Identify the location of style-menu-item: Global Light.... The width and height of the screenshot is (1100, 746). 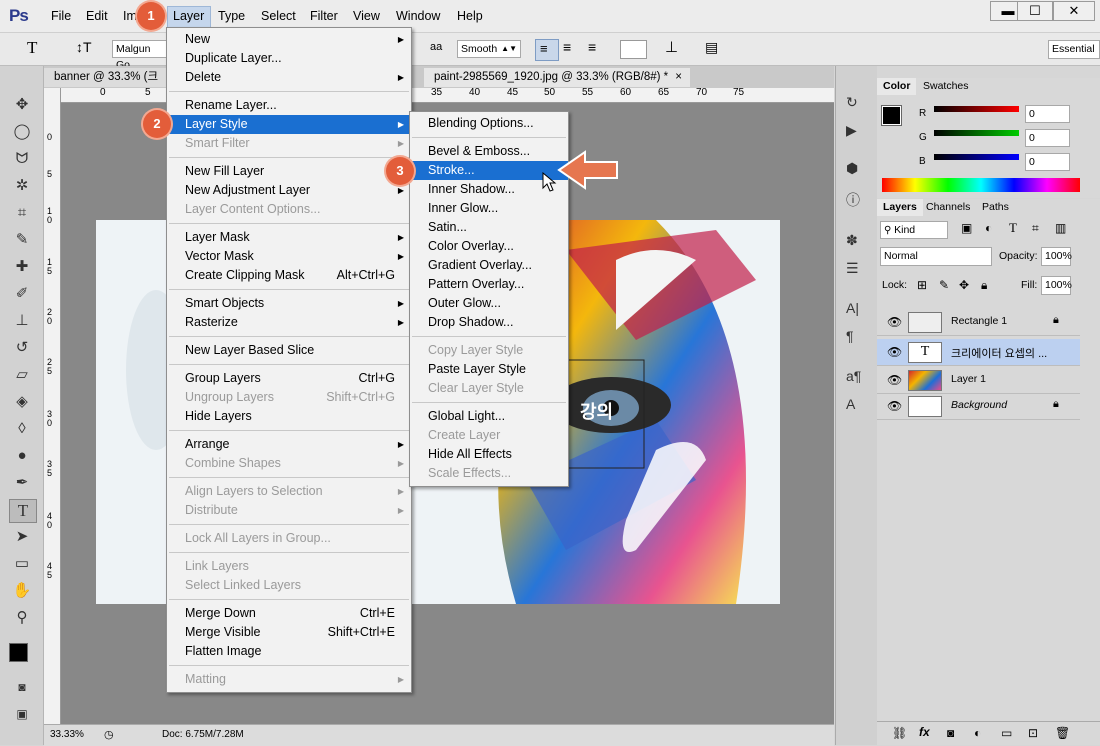
(489, 416).